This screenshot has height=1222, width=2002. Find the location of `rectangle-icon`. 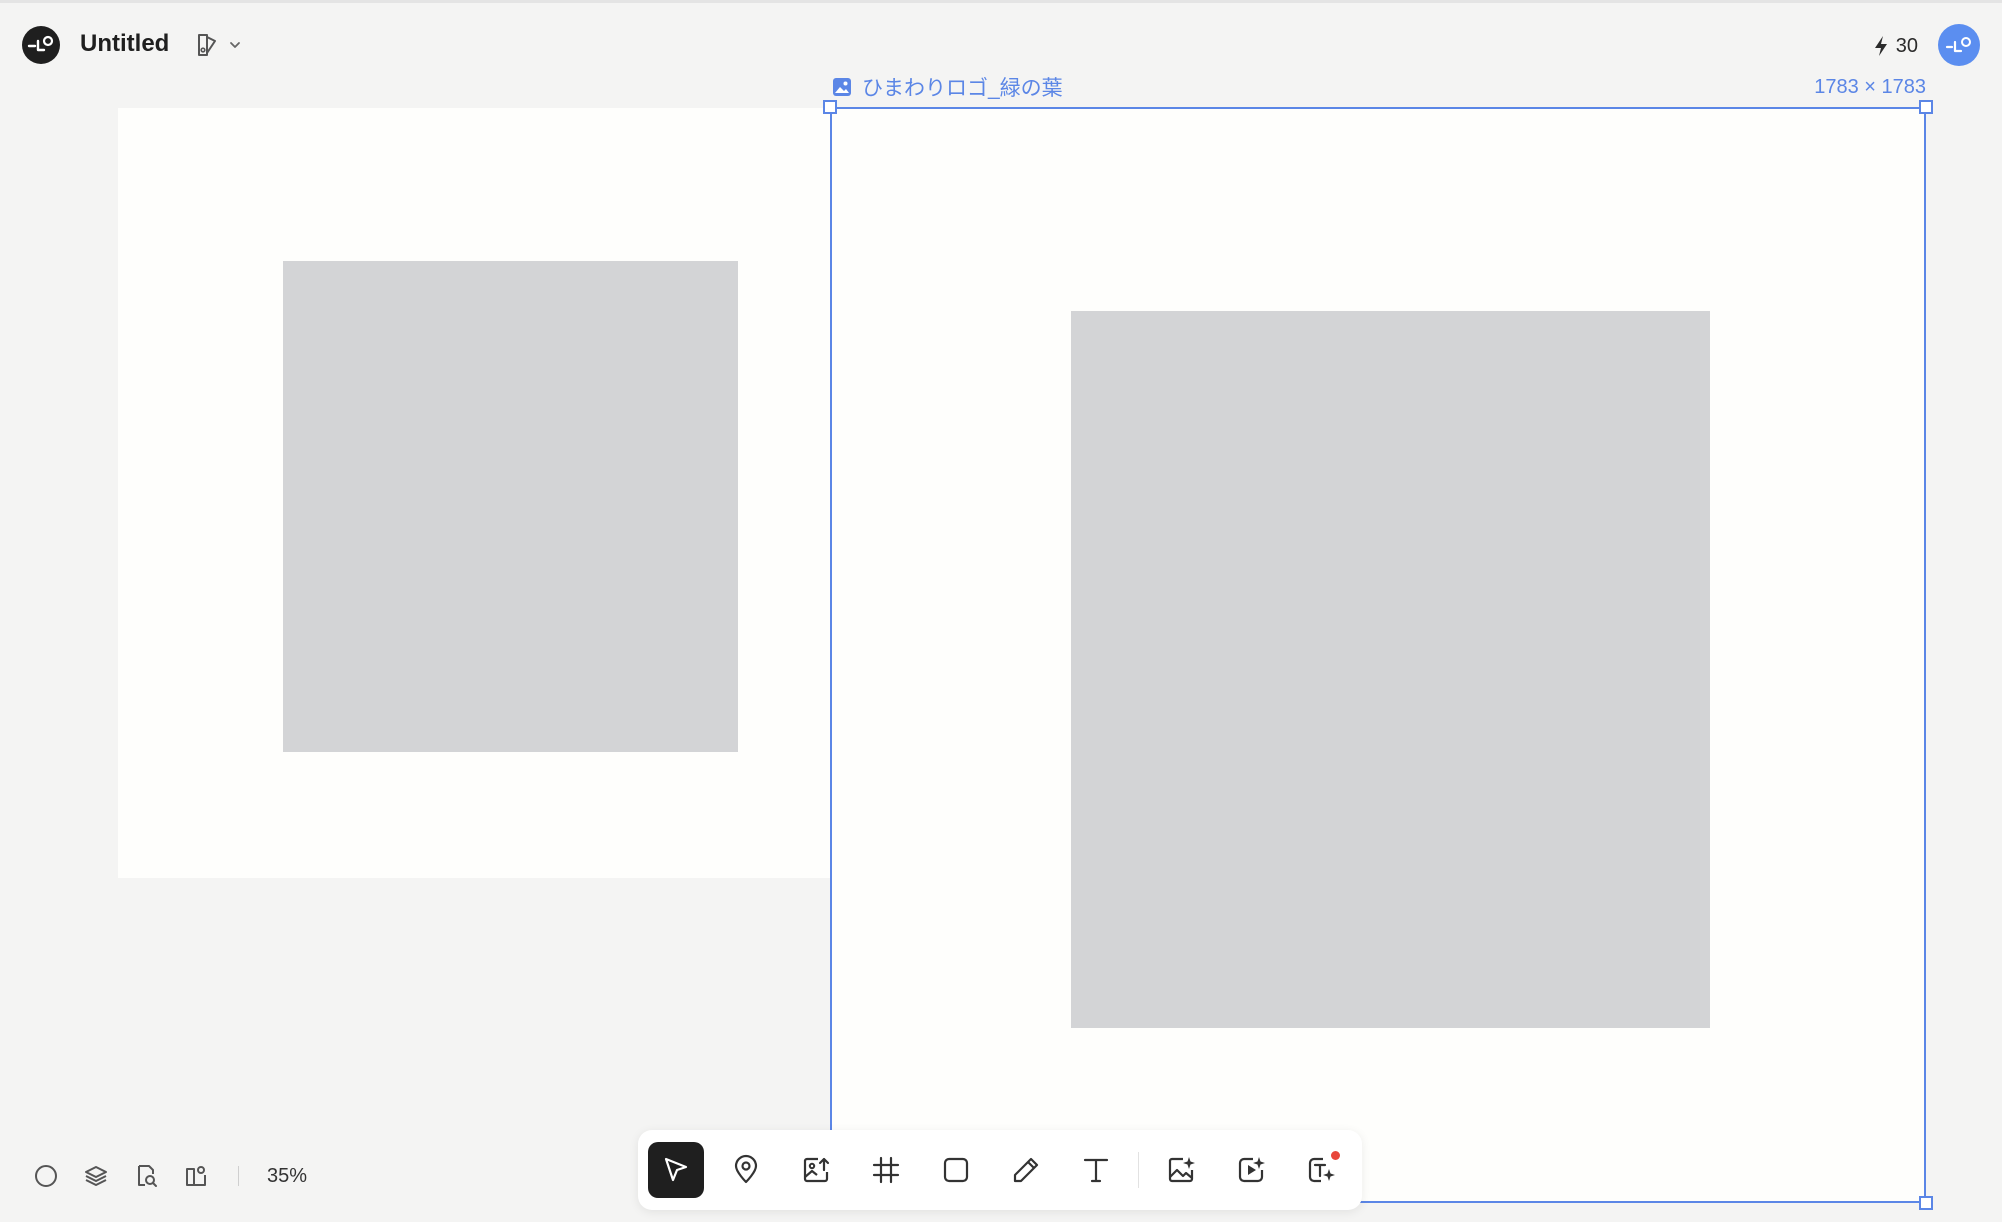

rectangle-icon is located at coordinates (956, 1170).